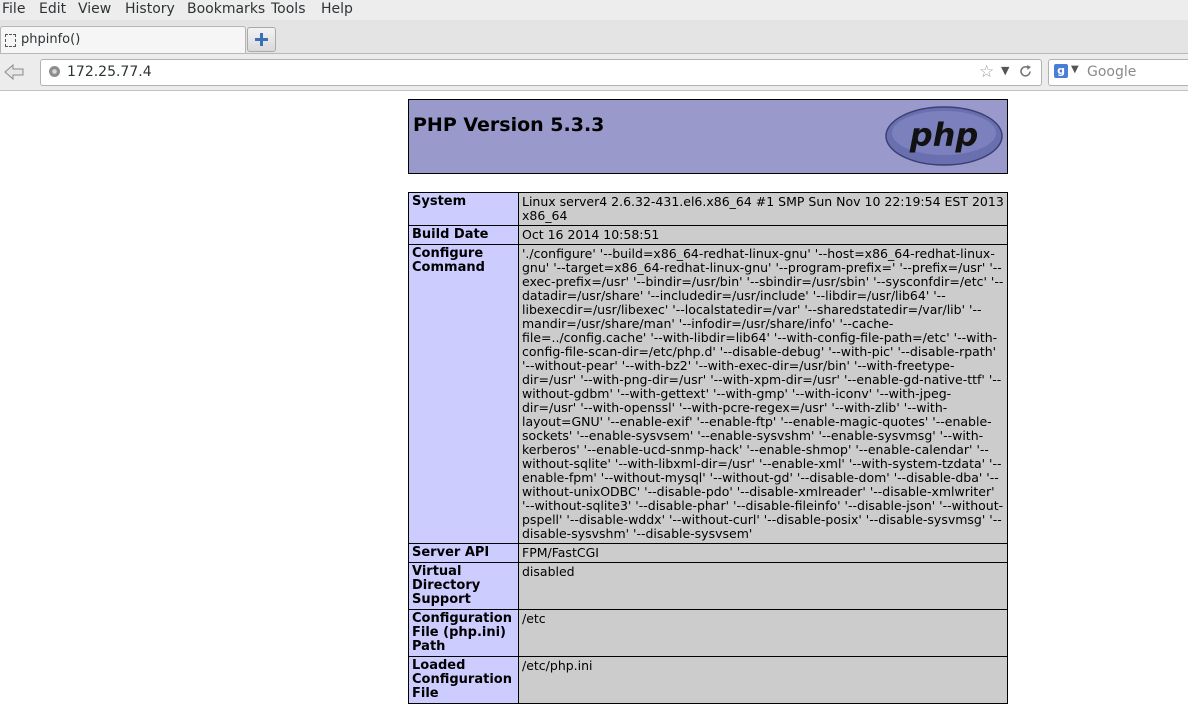  What do you see at coordinates (1025, 71) in the screenshot?
I see `reload-icon` at bounding box center [1025, 71].